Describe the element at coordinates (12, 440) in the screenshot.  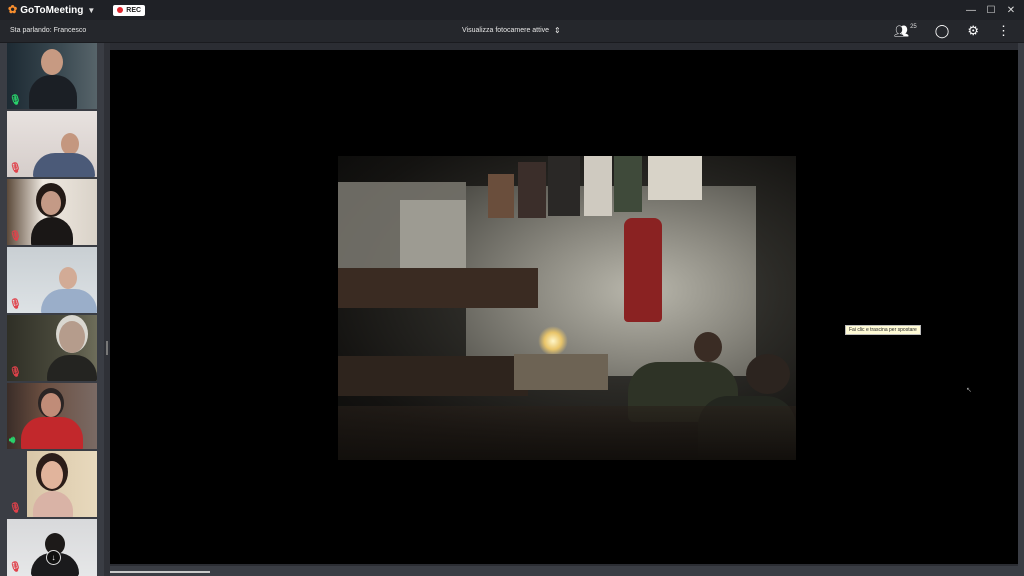
I see `speaker-active-icon: 🔊︎` at that location.